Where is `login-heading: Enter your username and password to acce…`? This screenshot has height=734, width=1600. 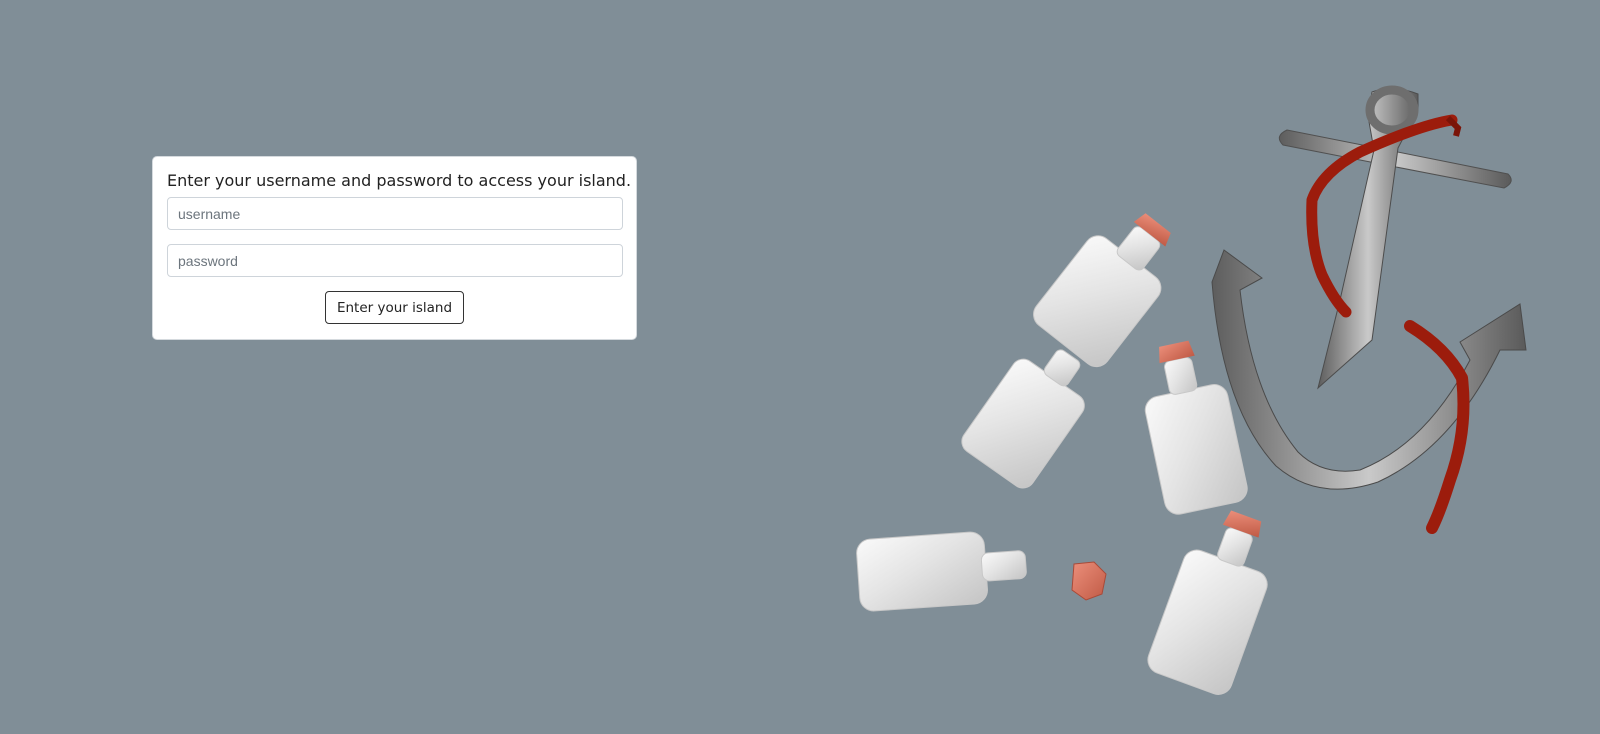
login-heading: Enter your username and password to acce… is located at coordinates (399, 180).